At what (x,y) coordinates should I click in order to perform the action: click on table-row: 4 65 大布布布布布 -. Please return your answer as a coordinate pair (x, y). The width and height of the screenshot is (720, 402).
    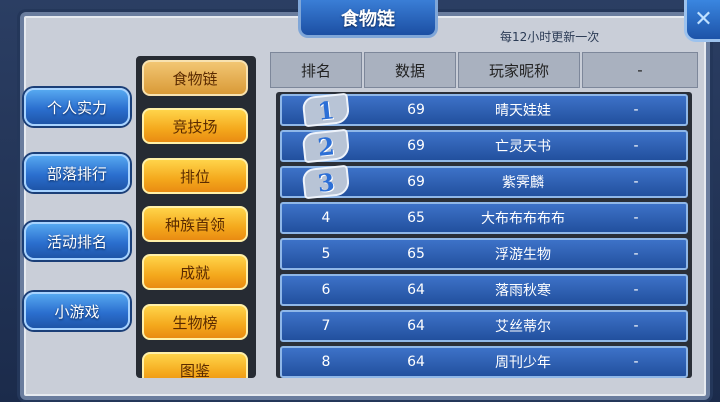
    Looking at the image, I should click on (484, 218).